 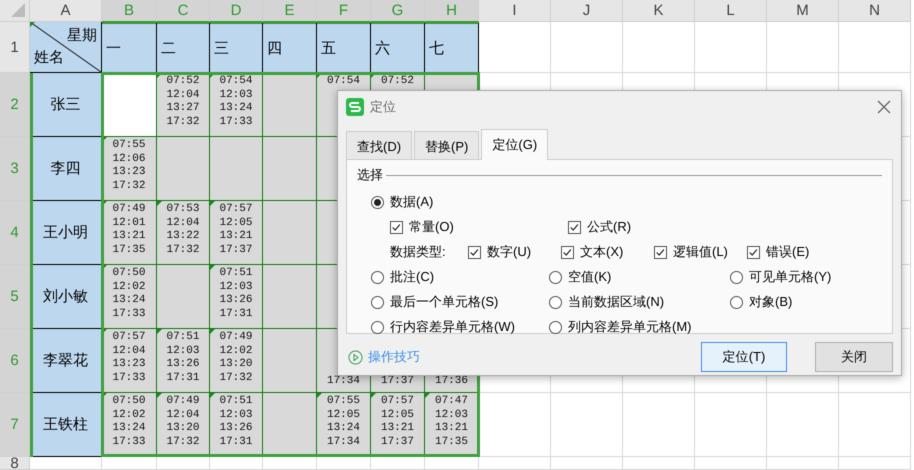 What do you see at coordinates (451, 401) in the screenshot?
I see `time-entry: 07:47` at bounding box center [451, 401].